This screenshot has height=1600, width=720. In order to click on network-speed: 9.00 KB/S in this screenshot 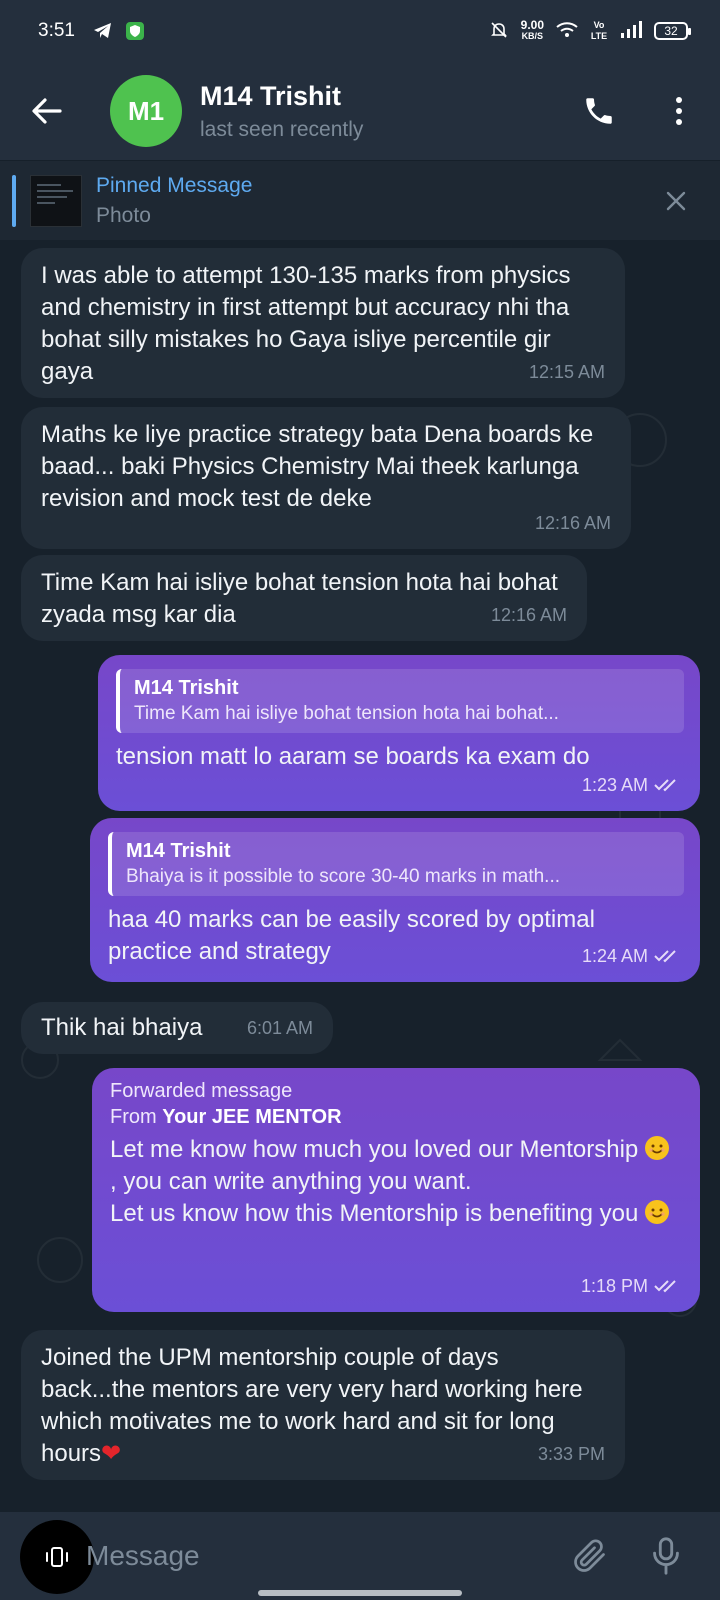, I will do `click(532, 30)`.